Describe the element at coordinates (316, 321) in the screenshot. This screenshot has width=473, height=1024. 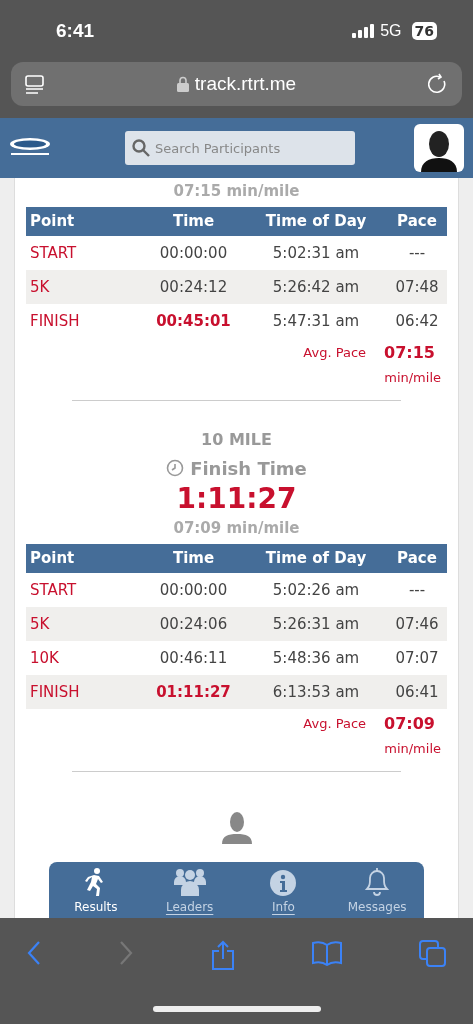
I see `time-of-day-cell-text: 5:47:31 am` at that location.